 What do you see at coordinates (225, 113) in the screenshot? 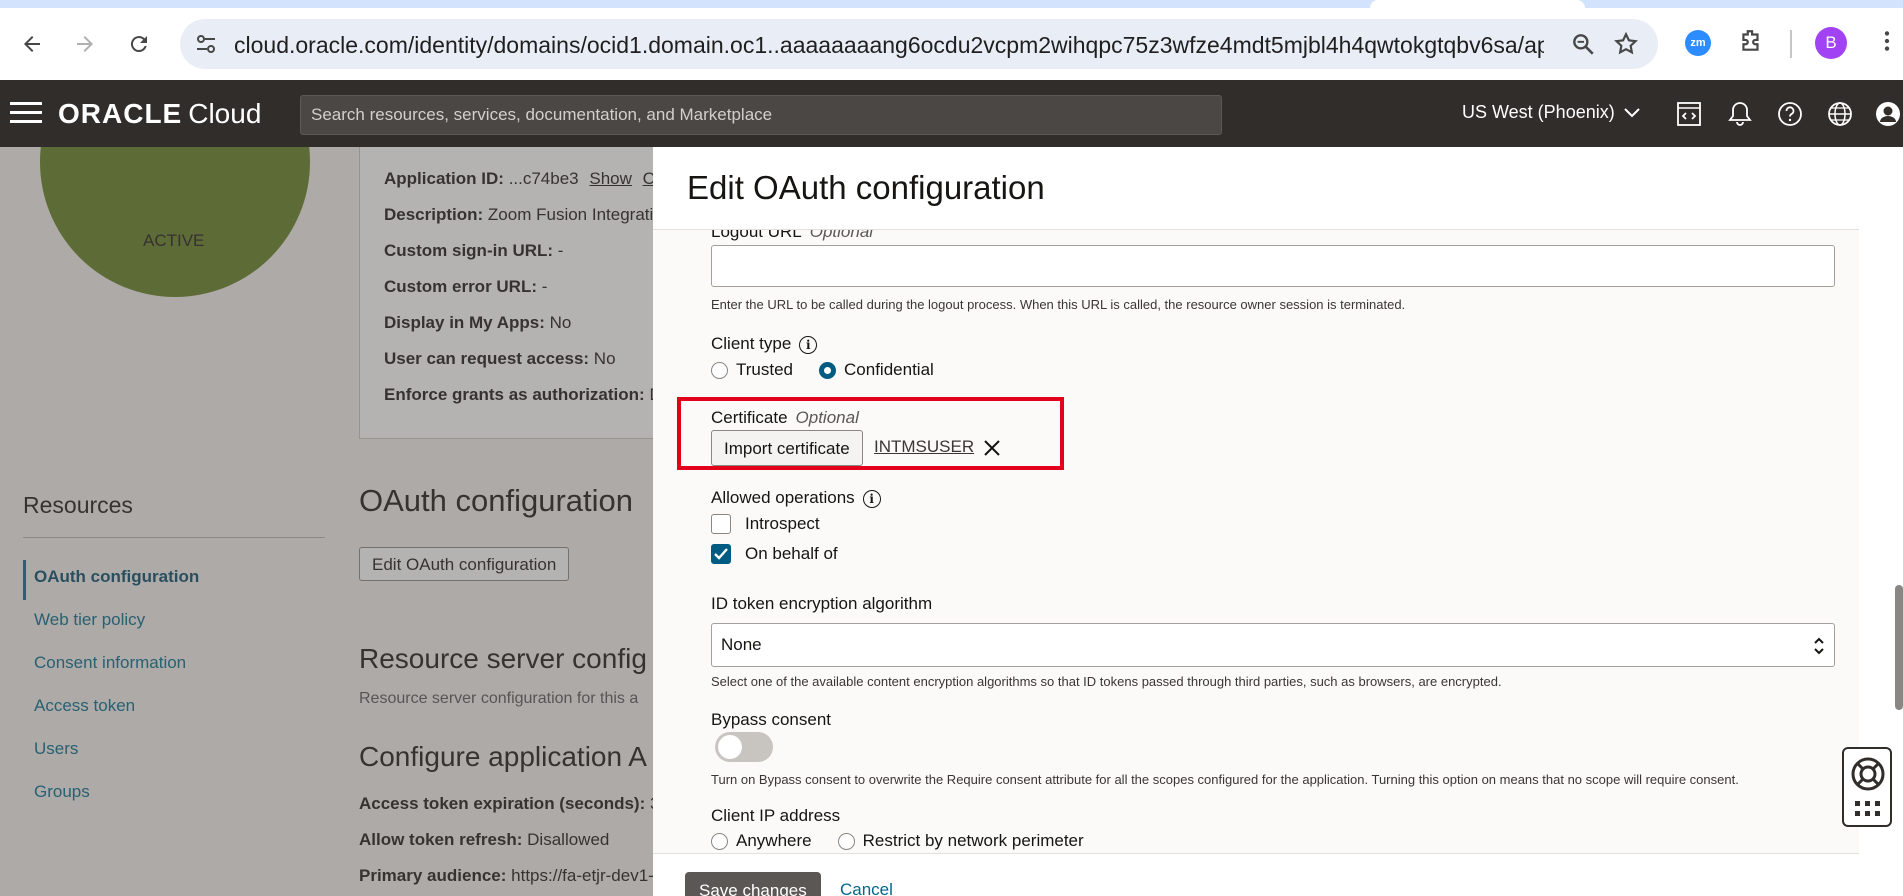
I see `brand-cloud: Cloud` at bounding box center [225, 113].